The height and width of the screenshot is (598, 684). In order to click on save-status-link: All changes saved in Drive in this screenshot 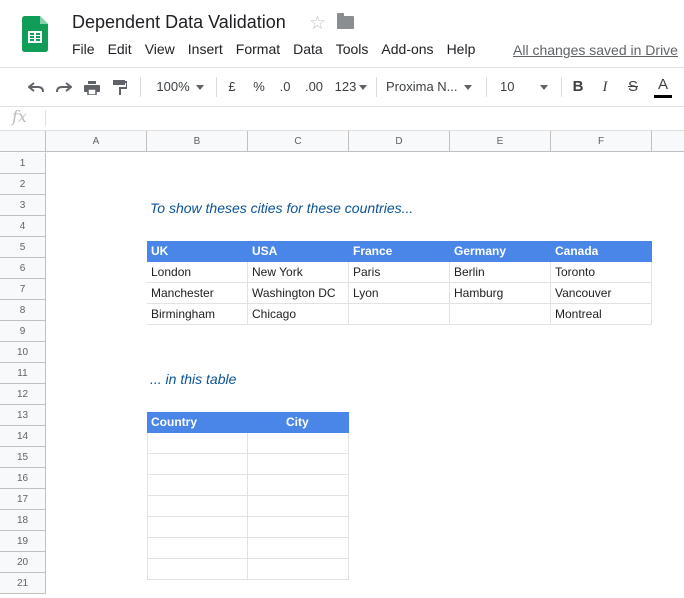, I will do `click(595, 50)`.